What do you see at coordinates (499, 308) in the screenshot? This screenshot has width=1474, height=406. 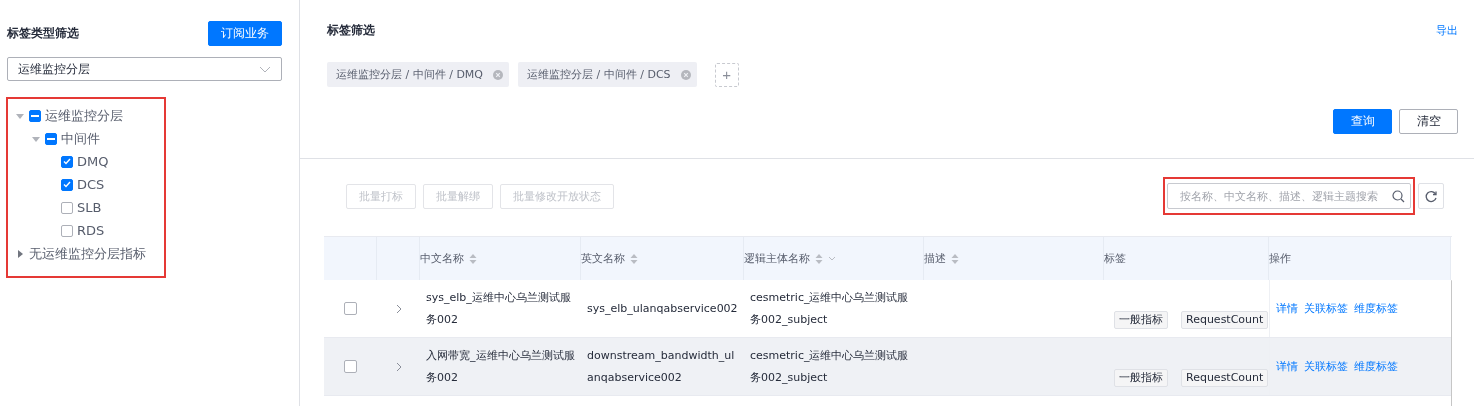 I see `table-cell-text: sys_elb_运维中心乌兰测试服务002` at bounding box center [499, 308].